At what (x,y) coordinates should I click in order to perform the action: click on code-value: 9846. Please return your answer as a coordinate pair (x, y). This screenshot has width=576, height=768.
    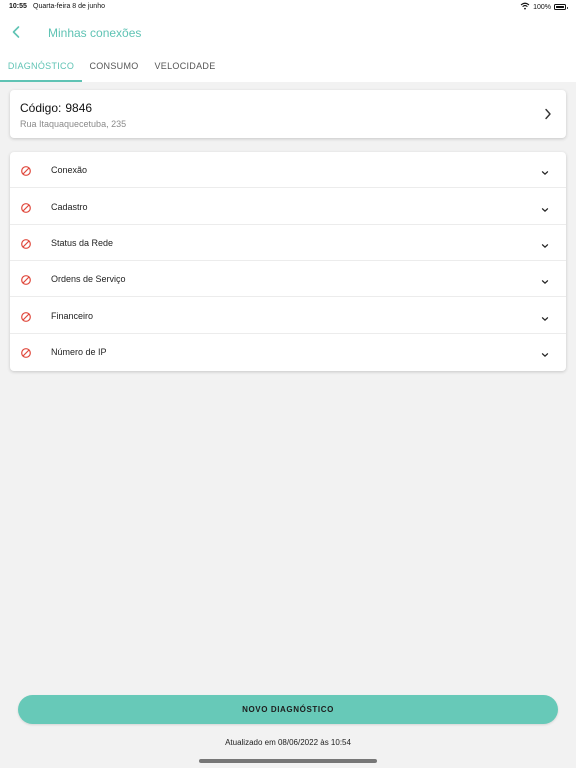
    Looking at the image, I should click on (79, 108).